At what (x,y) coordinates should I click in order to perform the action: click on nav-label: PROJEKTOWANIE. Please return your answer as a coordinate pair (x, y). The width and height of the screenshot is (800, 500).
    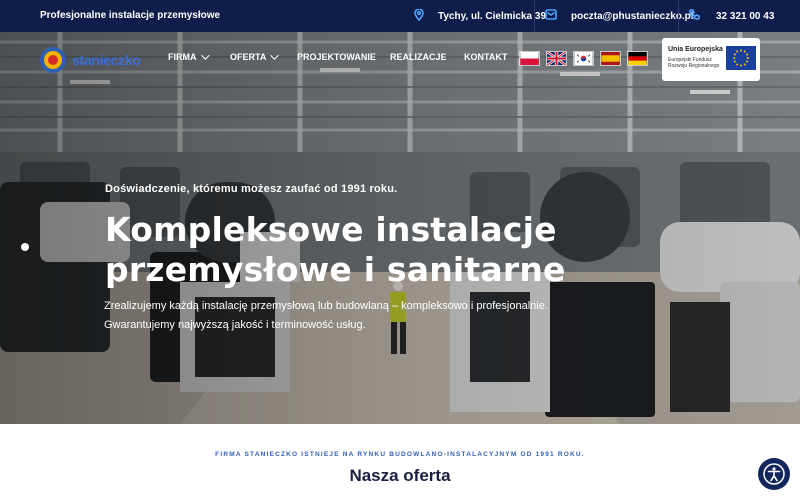
    Looking at the image, I should click on (336, 57).